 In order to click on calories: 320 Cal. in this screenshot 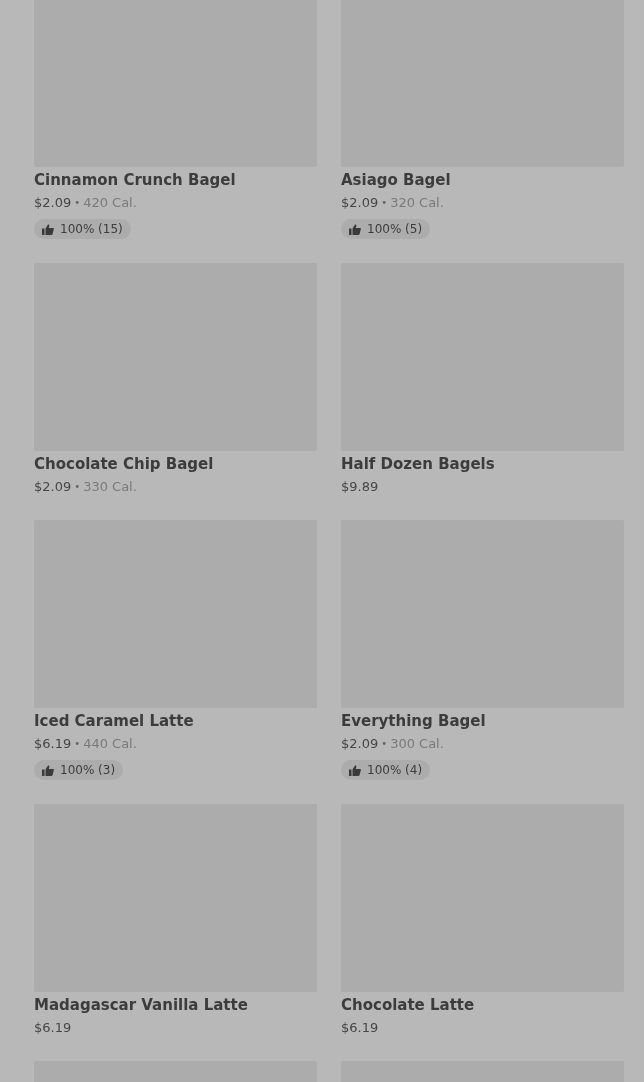, I will do `click(417, 203)`.